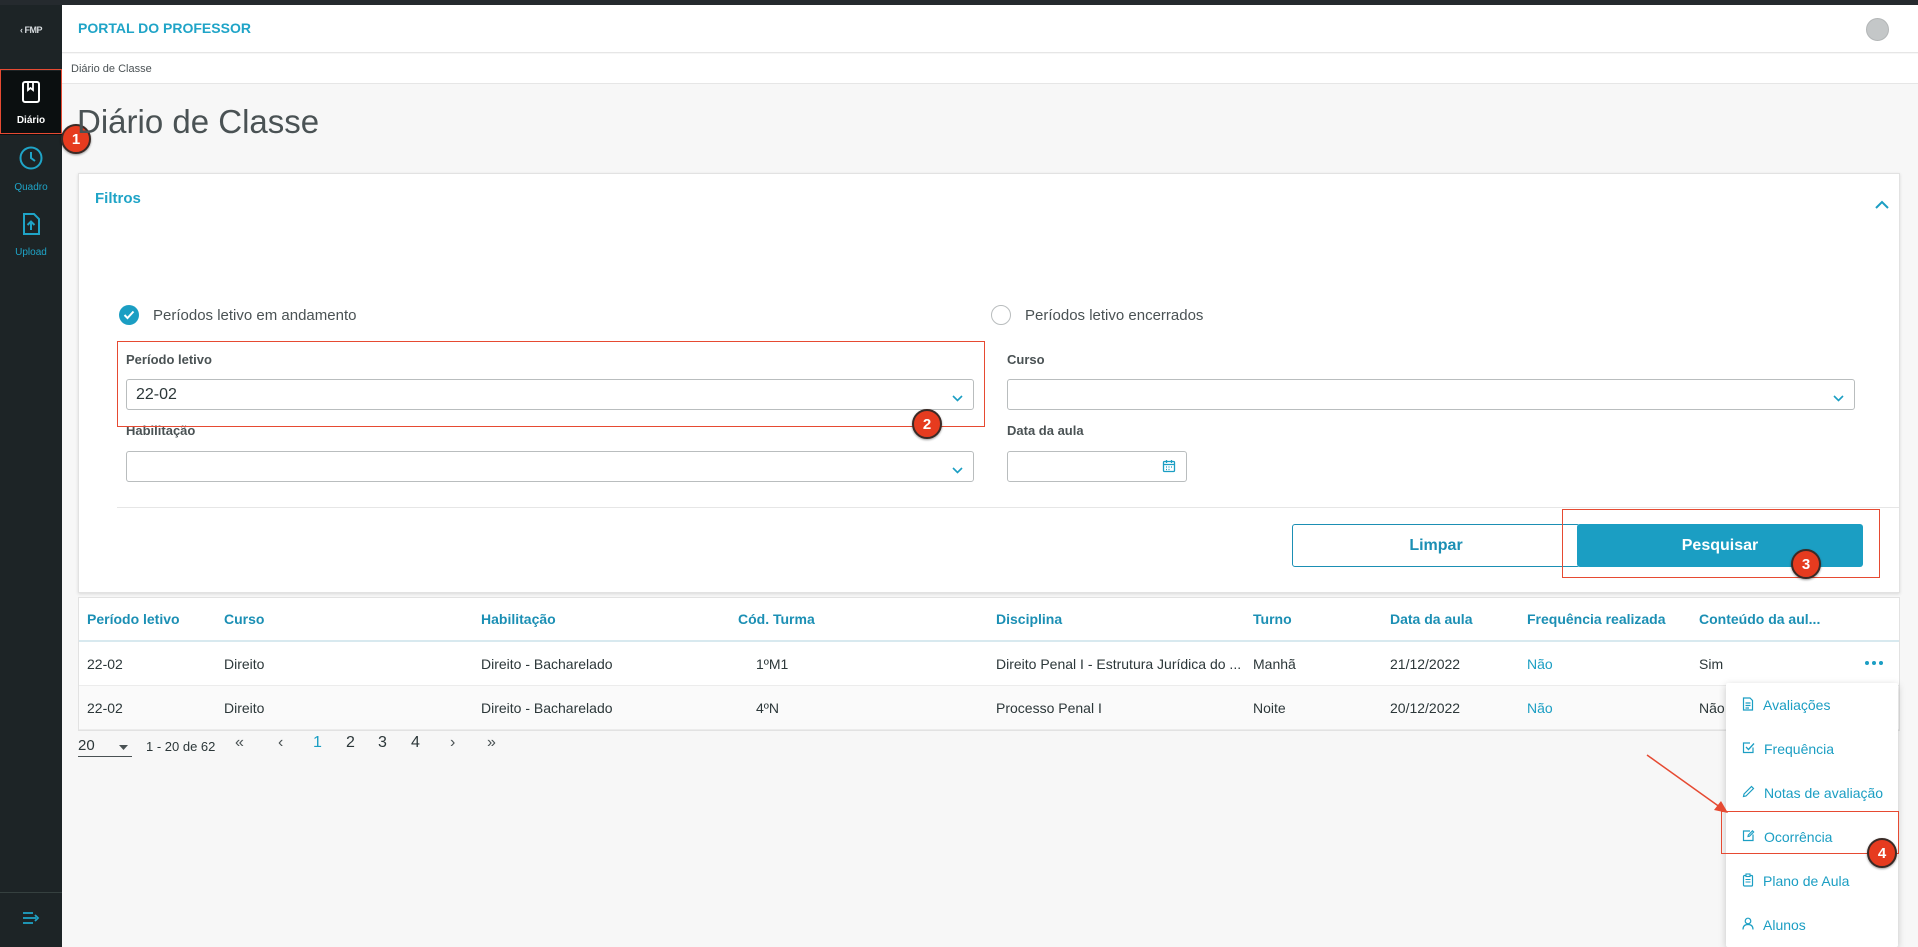  I want to click on chevron-up-icon, so click(1882, 205).